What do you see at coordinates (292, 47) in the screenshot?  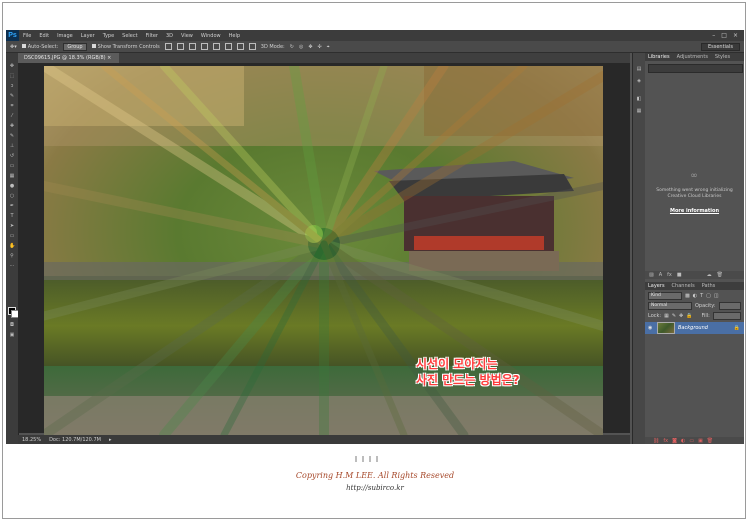 I see `3d-rotate-icon: ↻` at bounding box center [292, 47].